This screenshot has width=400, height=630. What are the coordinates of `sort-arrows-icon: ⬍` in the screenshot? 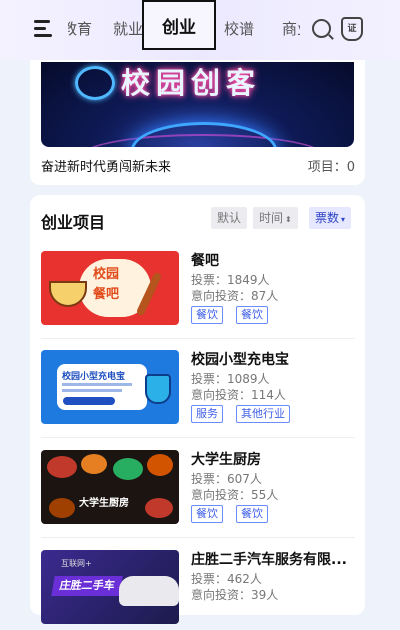 It's located at (288, 219).